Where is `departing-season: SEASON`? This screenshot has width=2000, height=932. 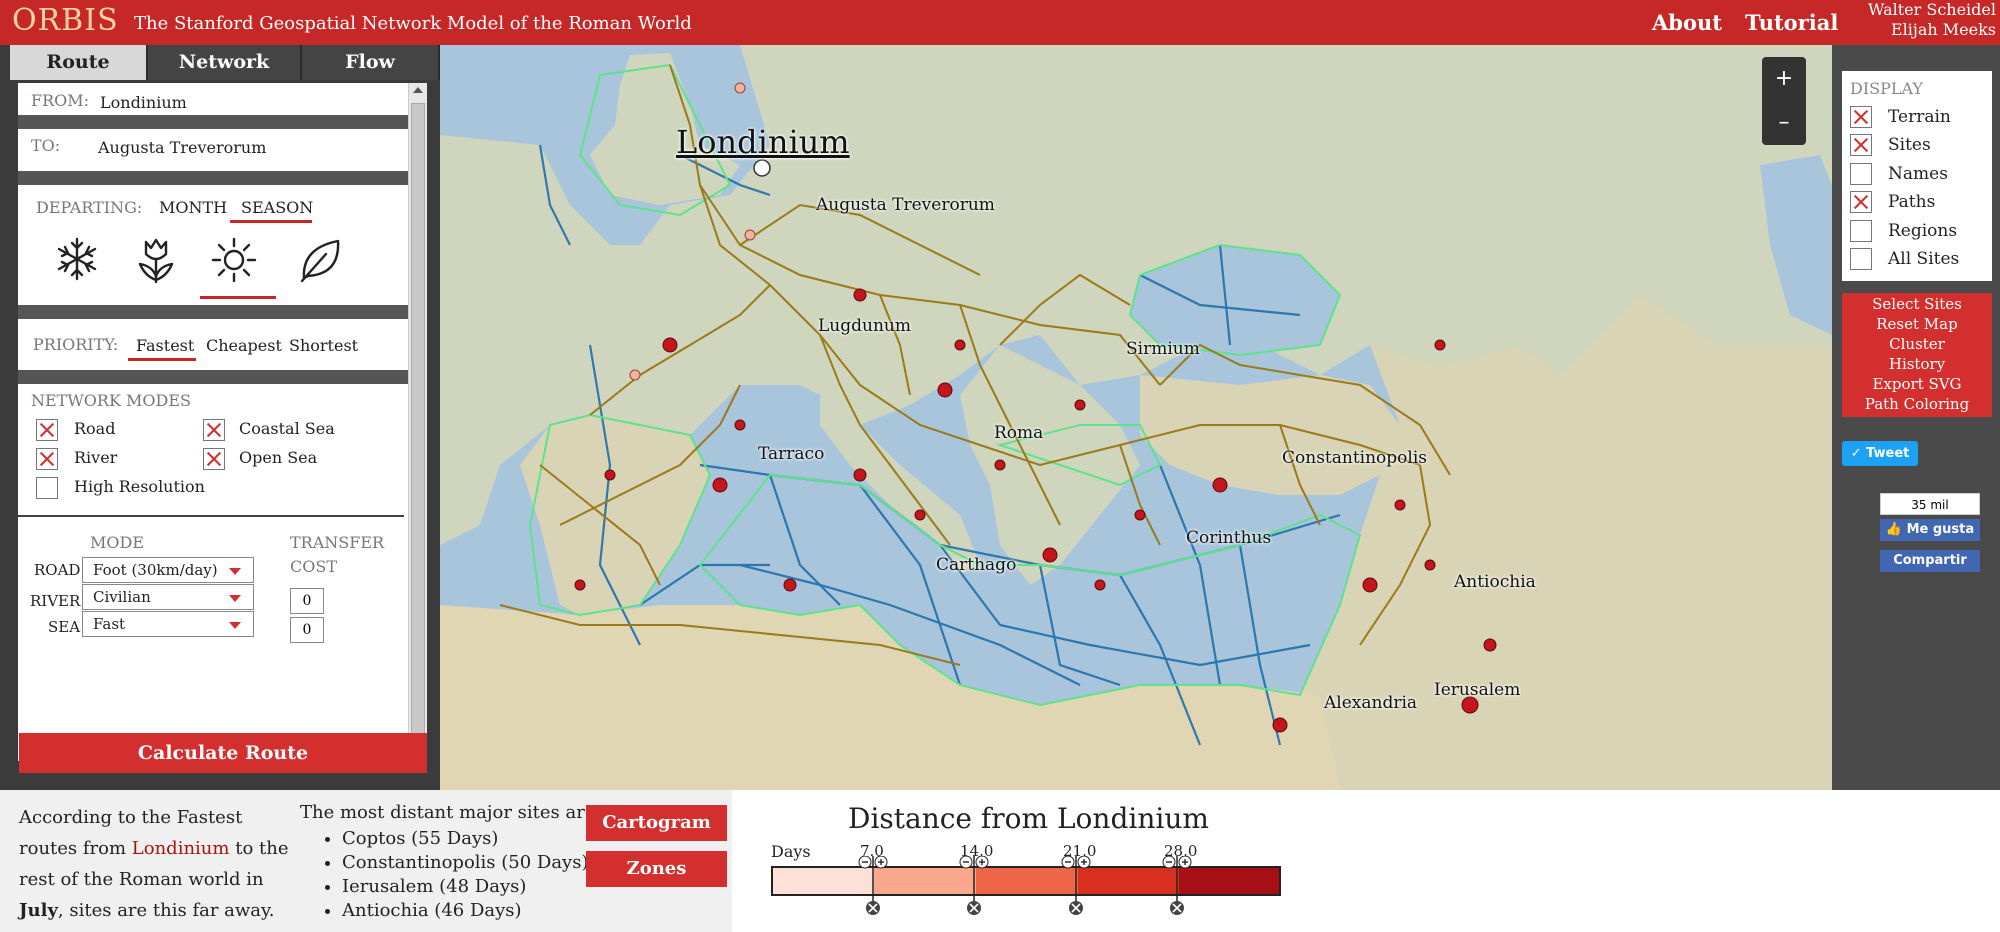
departing-season: SEASON is located at coordinates (277, 207).